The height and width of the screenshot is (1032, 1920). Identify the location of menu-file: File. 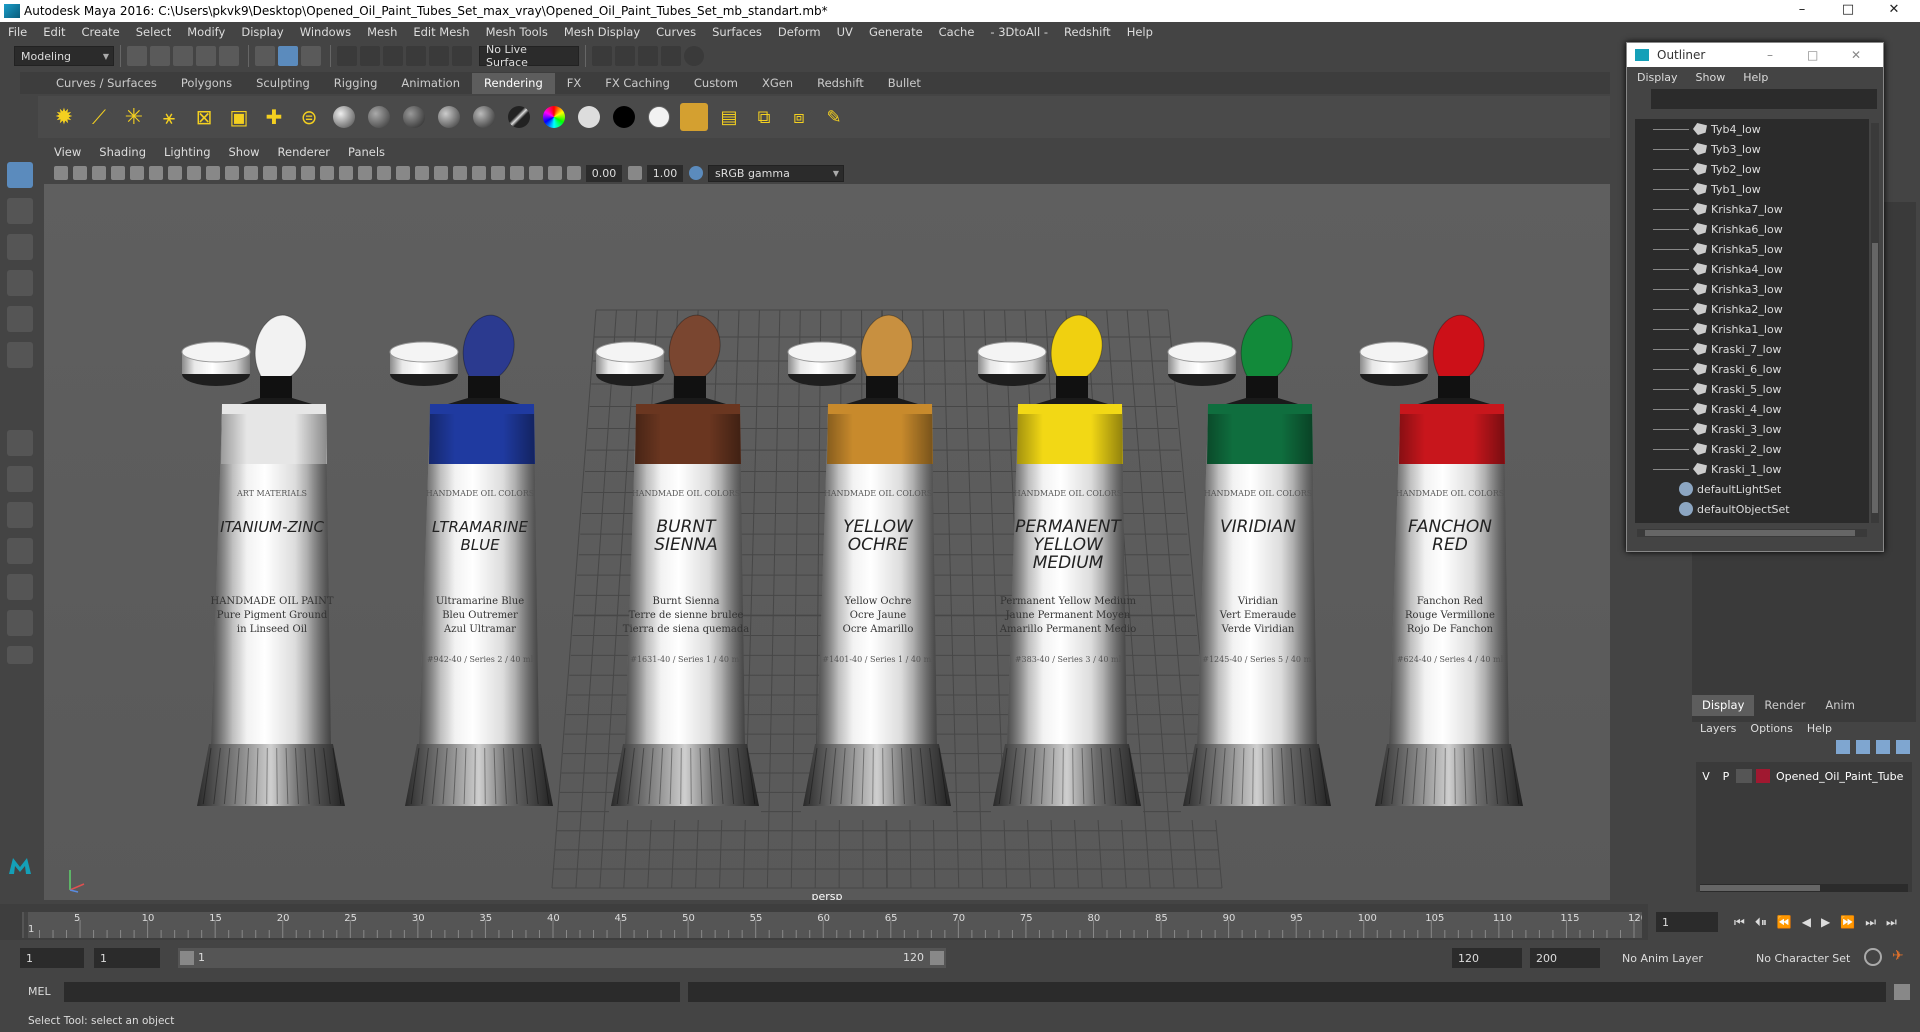
(17, 32).